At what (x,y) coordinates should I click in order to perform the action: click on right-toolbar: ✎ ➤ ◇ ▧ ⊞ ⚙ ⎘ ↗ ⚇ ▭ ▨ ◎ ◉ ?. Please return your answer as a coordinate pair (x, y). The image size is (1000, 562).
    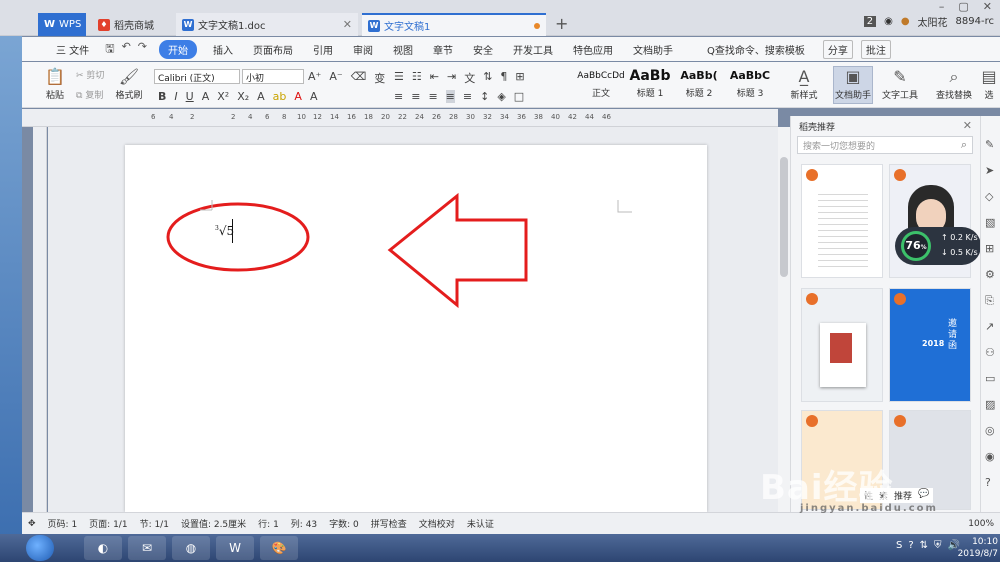
    Looking at the image, I should click on (990, 314).